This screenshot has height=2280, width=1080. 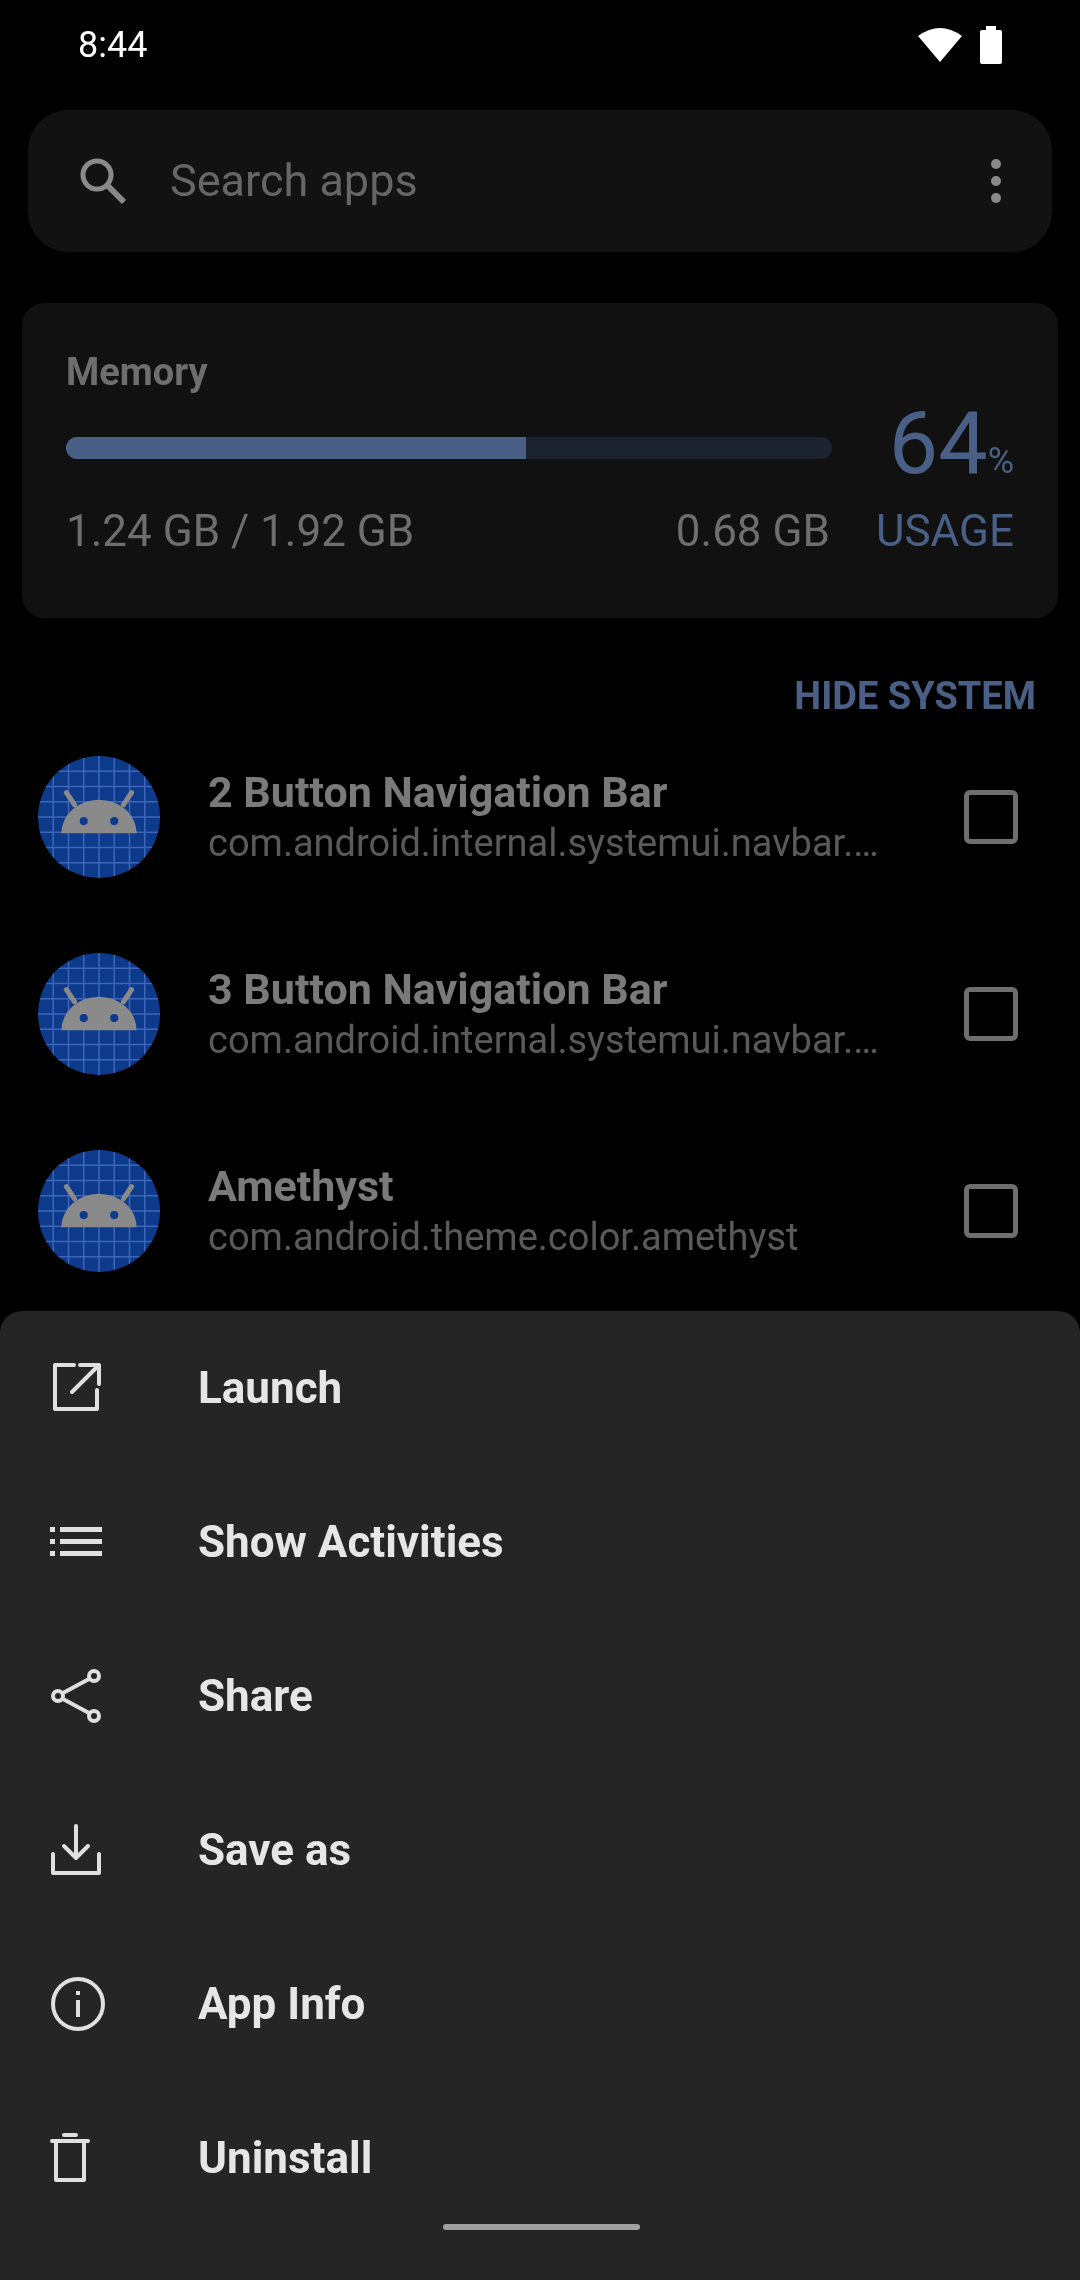 I want to click on app-name: 3 Button Navigation Bar, so click(x=438, y=989).